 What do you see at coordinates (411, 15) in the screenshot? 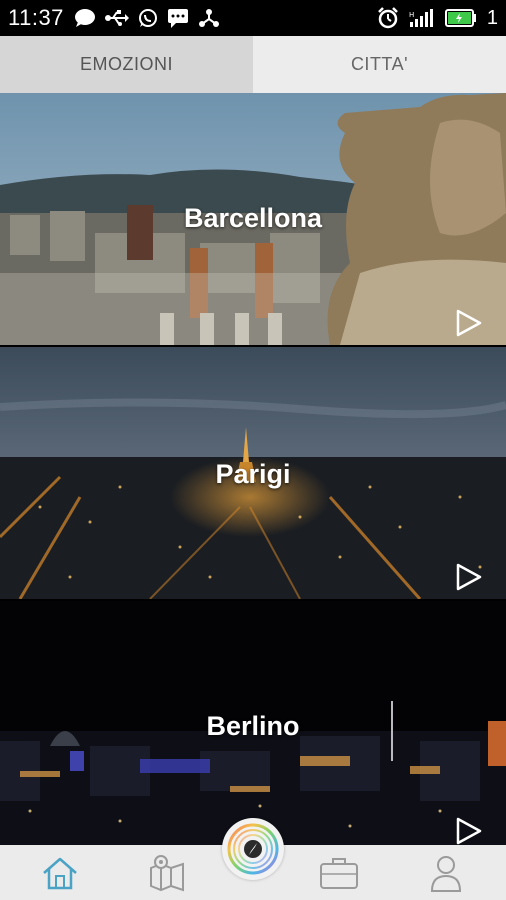
I see `svg-text: H` at bounding box center [411, 15].